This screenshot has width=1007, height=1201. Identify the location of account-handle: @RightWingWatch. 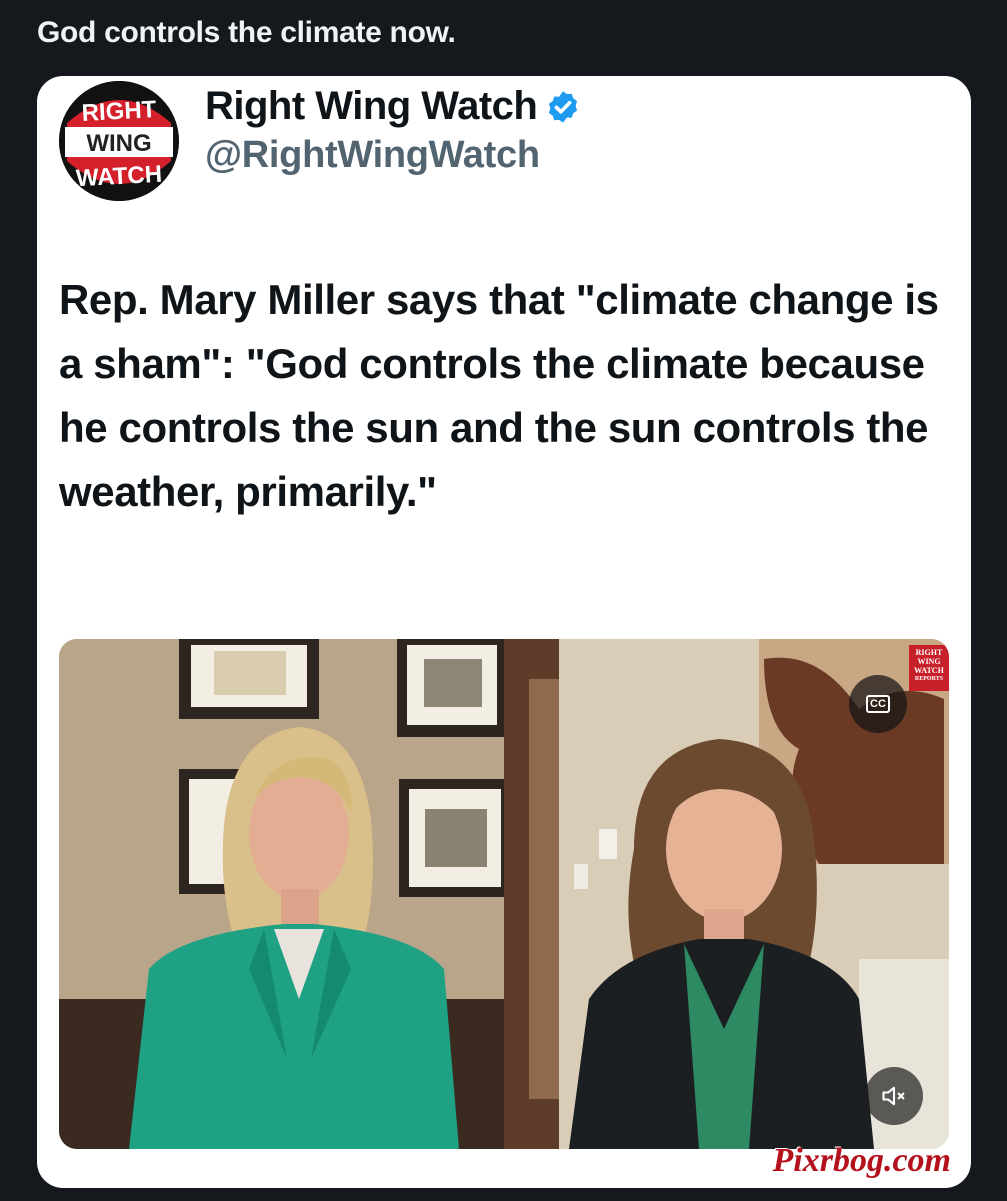
(372, 155).